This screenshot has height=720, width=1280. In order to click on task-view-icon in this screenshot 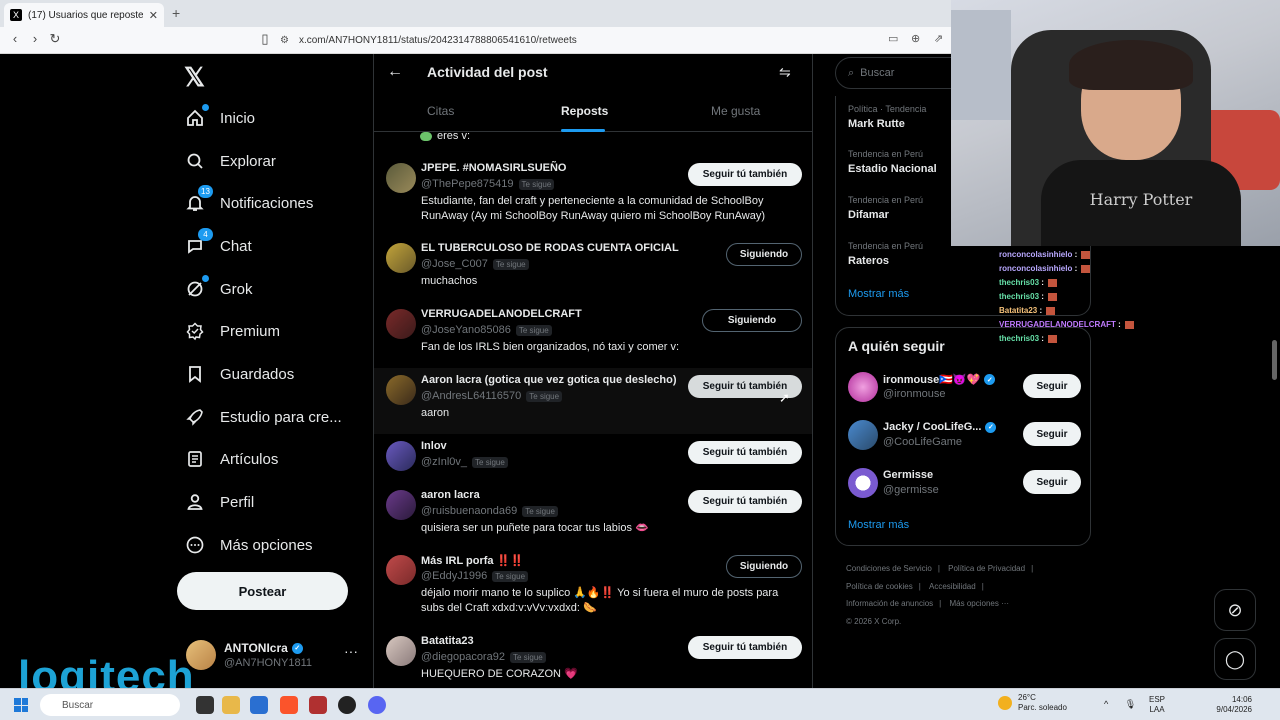, I will do `click(205, 705)`.